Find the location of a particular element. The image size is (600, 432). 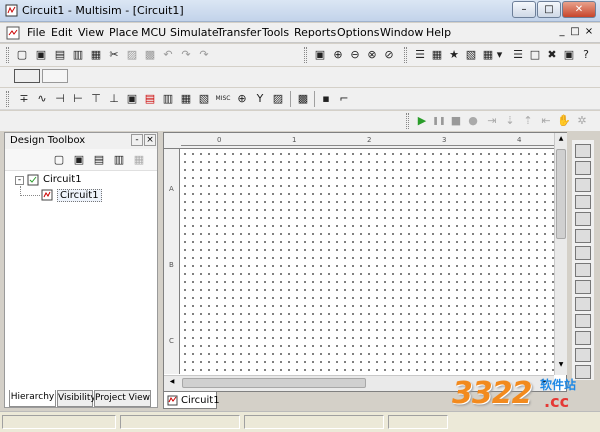

toggle-breakpoint-icon: ✋ is located at coordinates (564, 121).